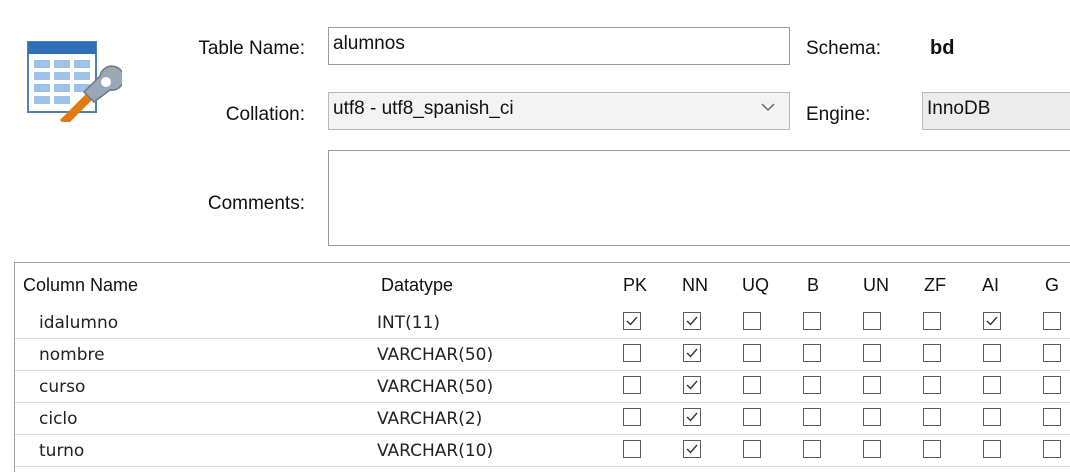 This screenshot has height=472, width=1070. I want to click on table-row: turno VARCHAR(10), so click(542, 451).